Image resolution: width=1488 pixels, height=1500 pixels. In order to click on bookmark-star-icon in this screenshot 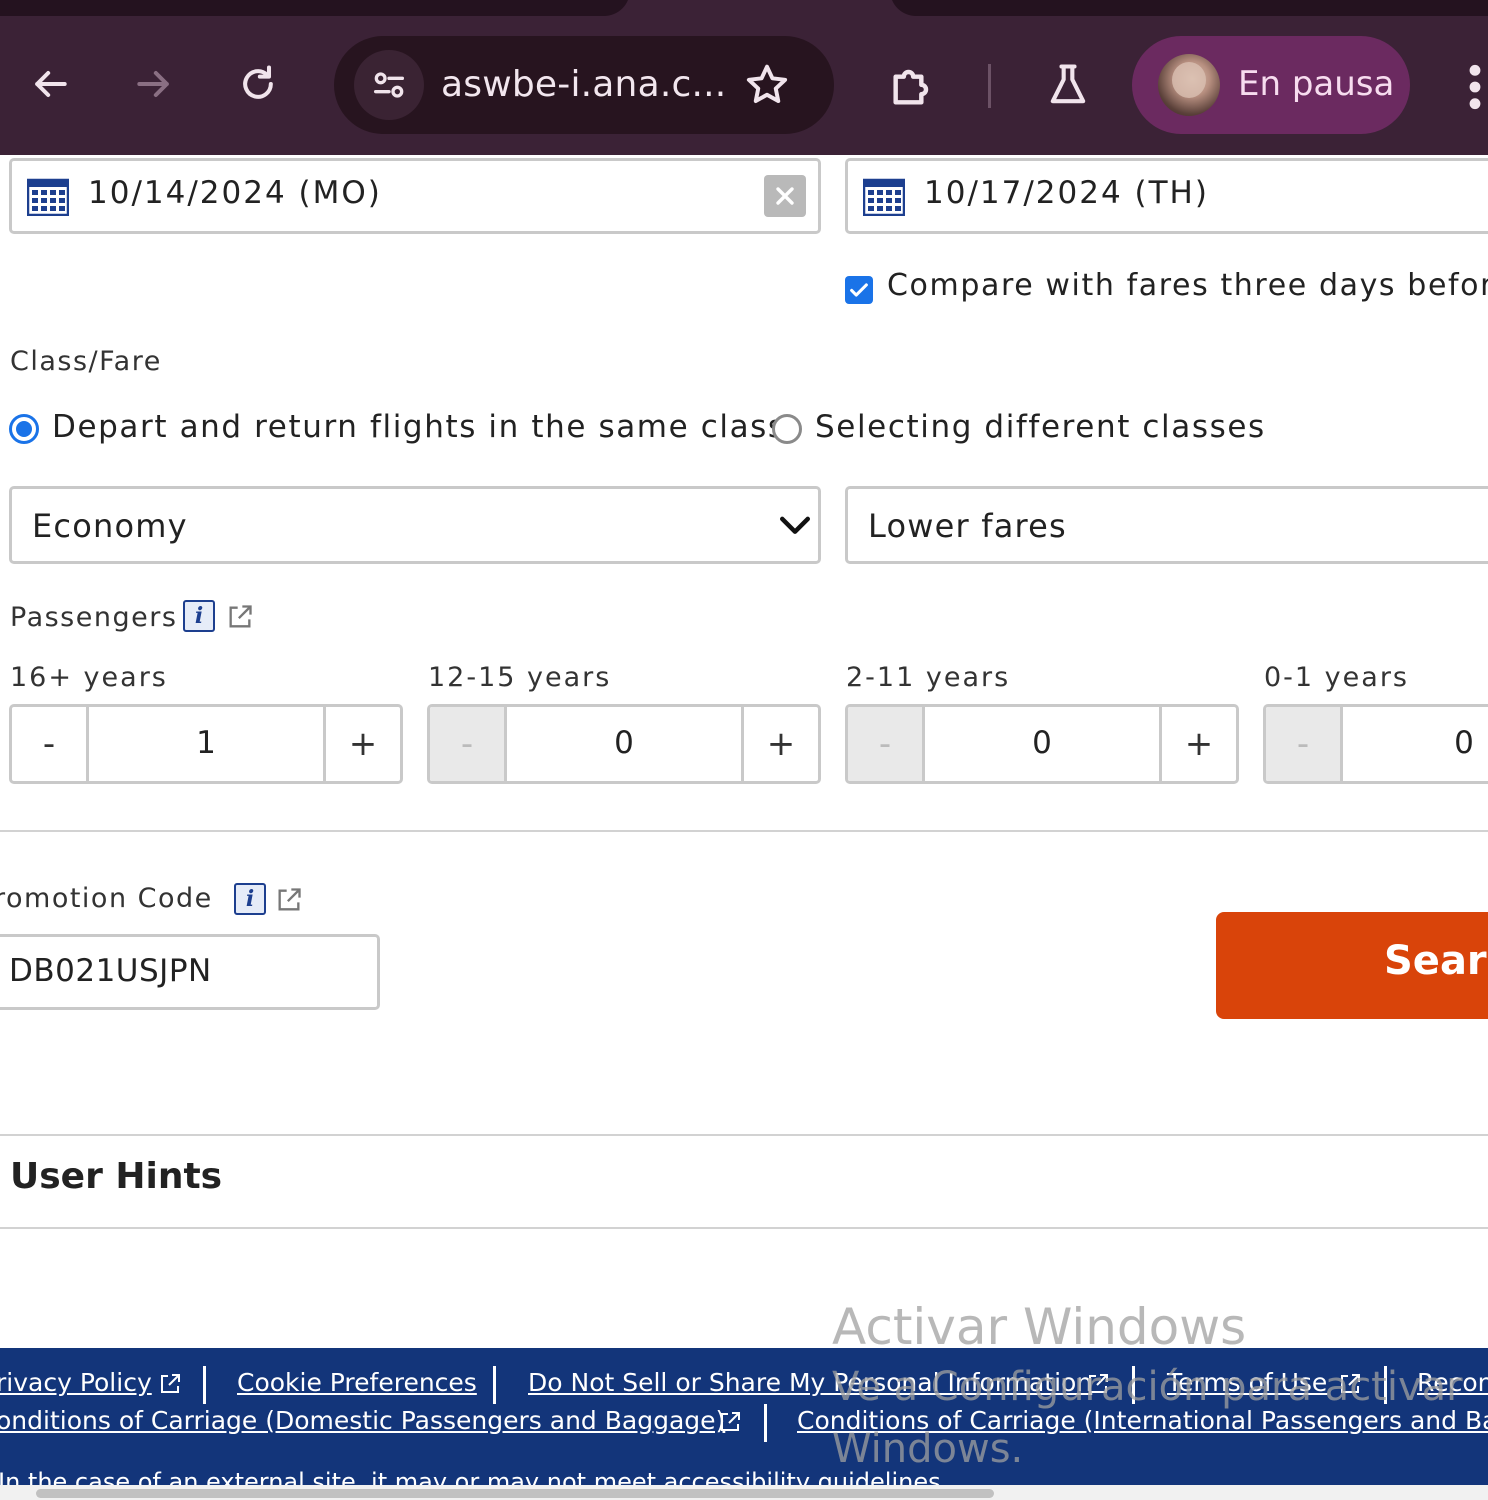, I will do `click(767, 85)`.